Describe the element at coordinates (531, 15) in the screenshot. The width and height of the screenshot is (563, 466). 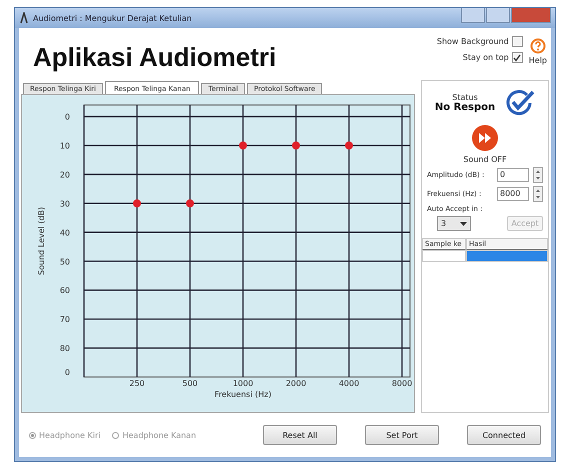
I see `close-button` at that location.